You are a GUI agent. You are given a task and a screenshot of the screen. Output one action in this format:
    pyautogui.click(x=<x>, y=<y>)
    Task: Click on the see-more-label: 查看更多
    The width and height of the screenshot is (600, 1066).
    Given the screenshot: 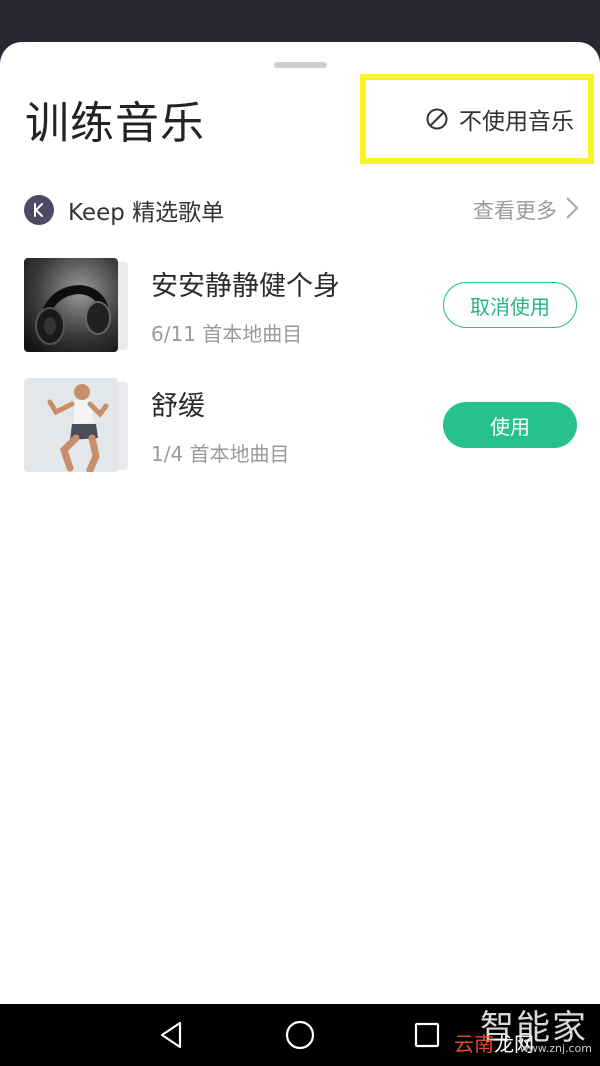 What is the action you would take?
    pyautogui.click(x=515, y=211)
    